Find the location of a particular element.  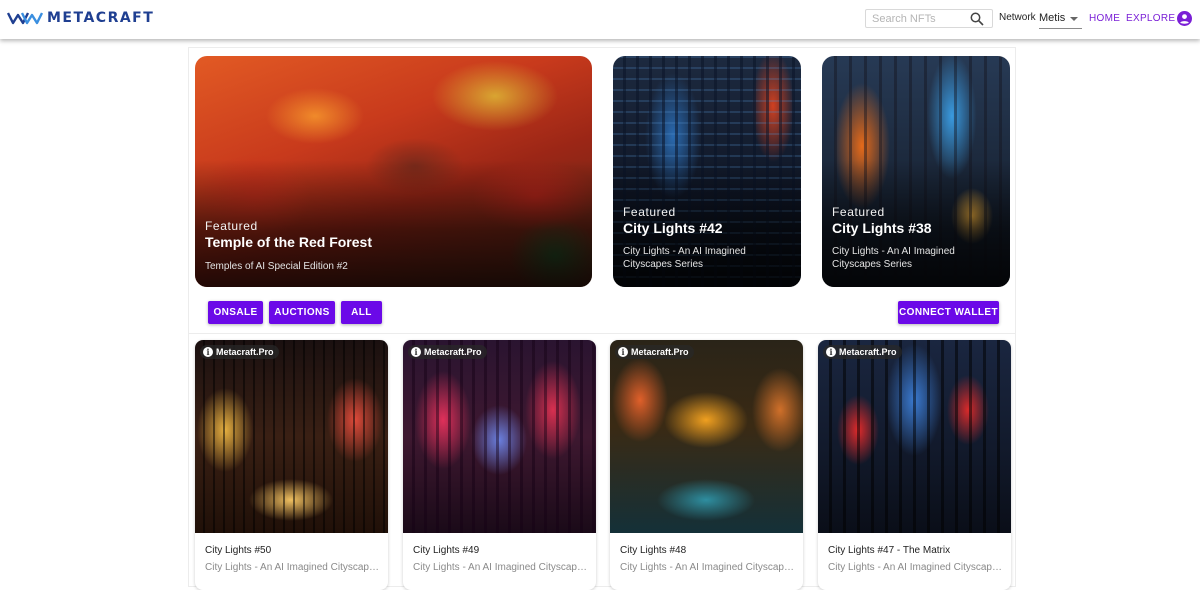

search-input is located at coordinates (920, 19).